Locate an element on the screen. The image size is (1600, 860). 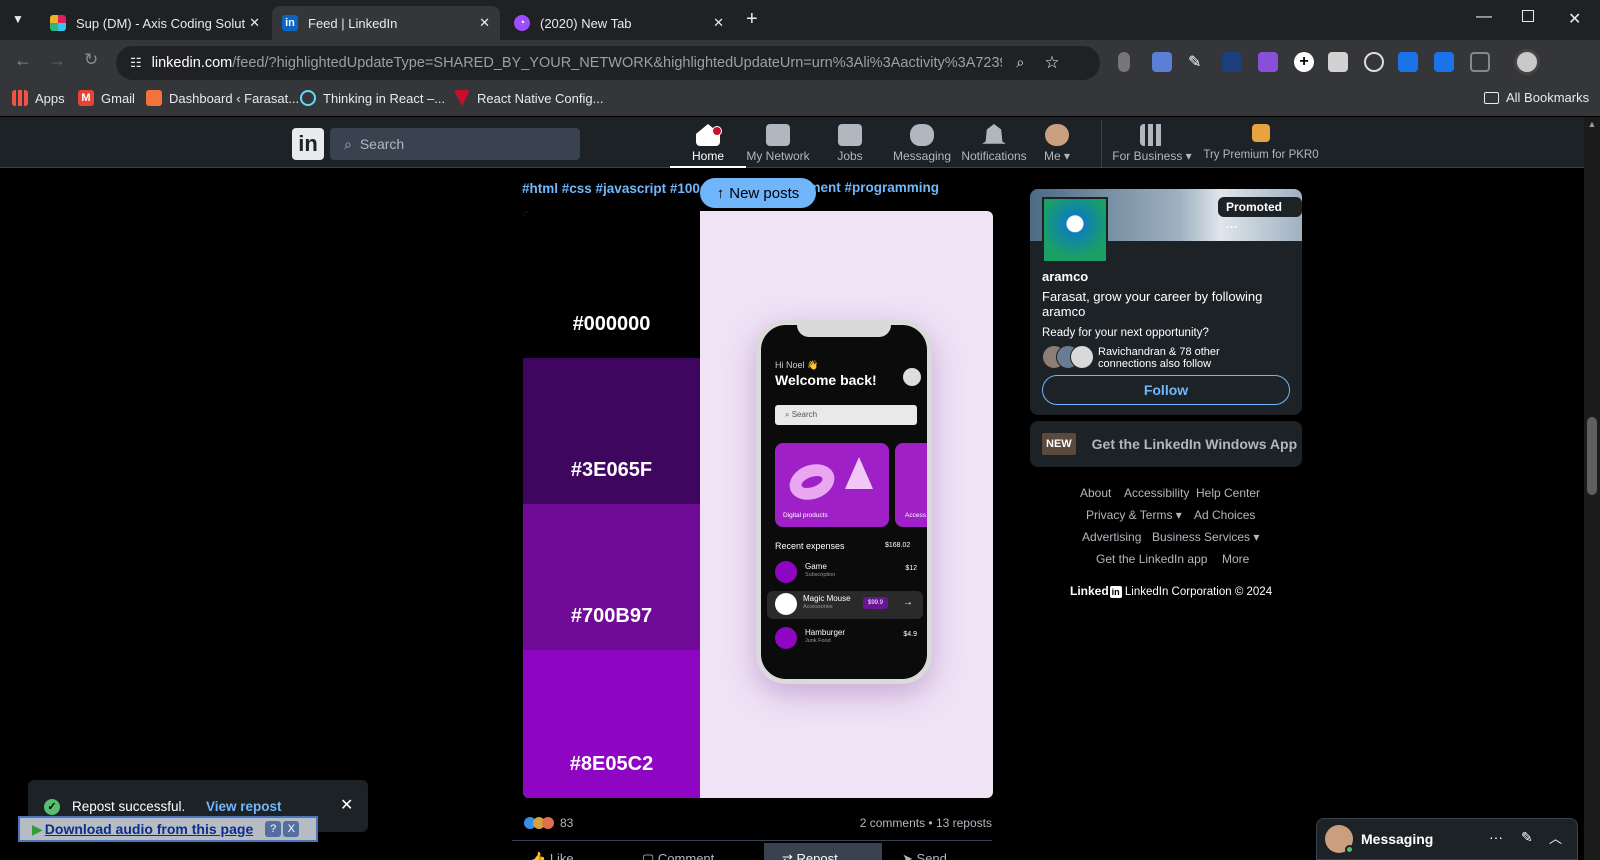
linkedin-wordmark: Linked in is located at coordinates (1096, 591).